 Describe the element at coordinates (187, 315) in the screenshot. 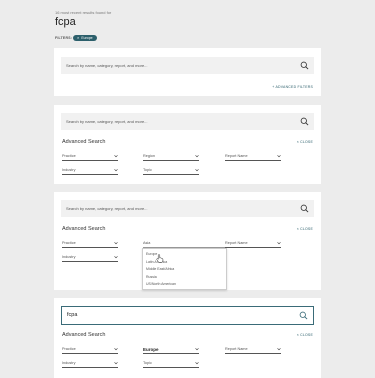

I see `search-input-focused: fcpa` at that location.